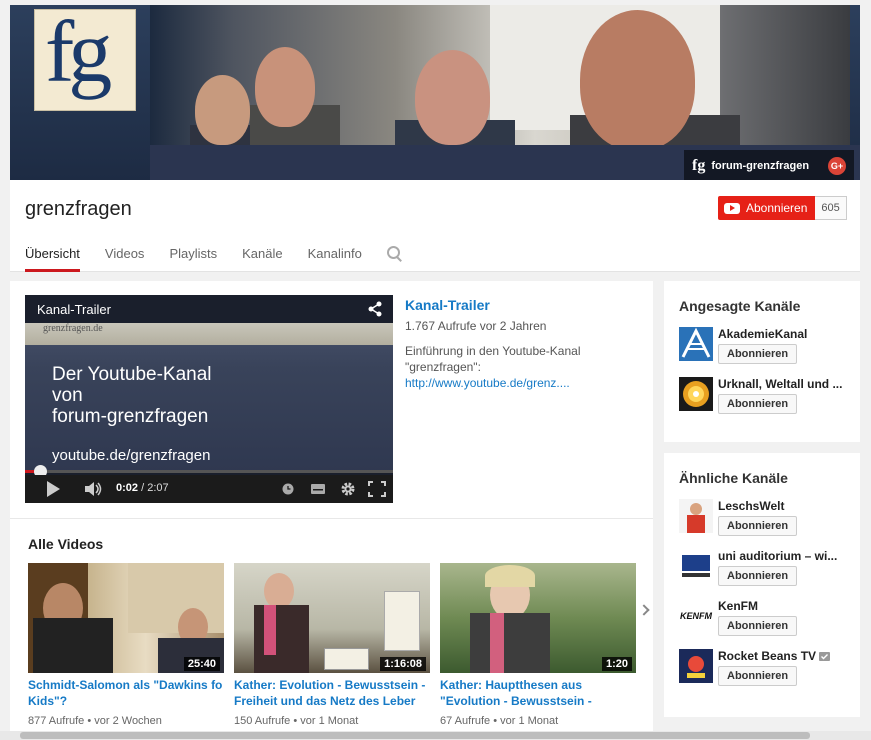  Describe the element at coordinates (335, 256) in the screenshot. I see `tab-about: Kanalinfo` at that location.